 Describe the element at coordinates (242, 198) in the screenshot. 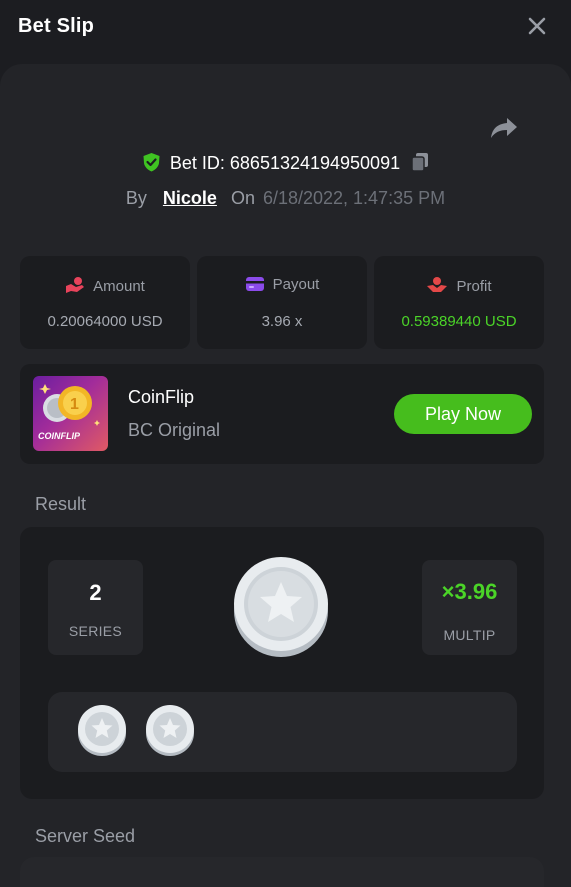

I see `on-label: On` at that location.